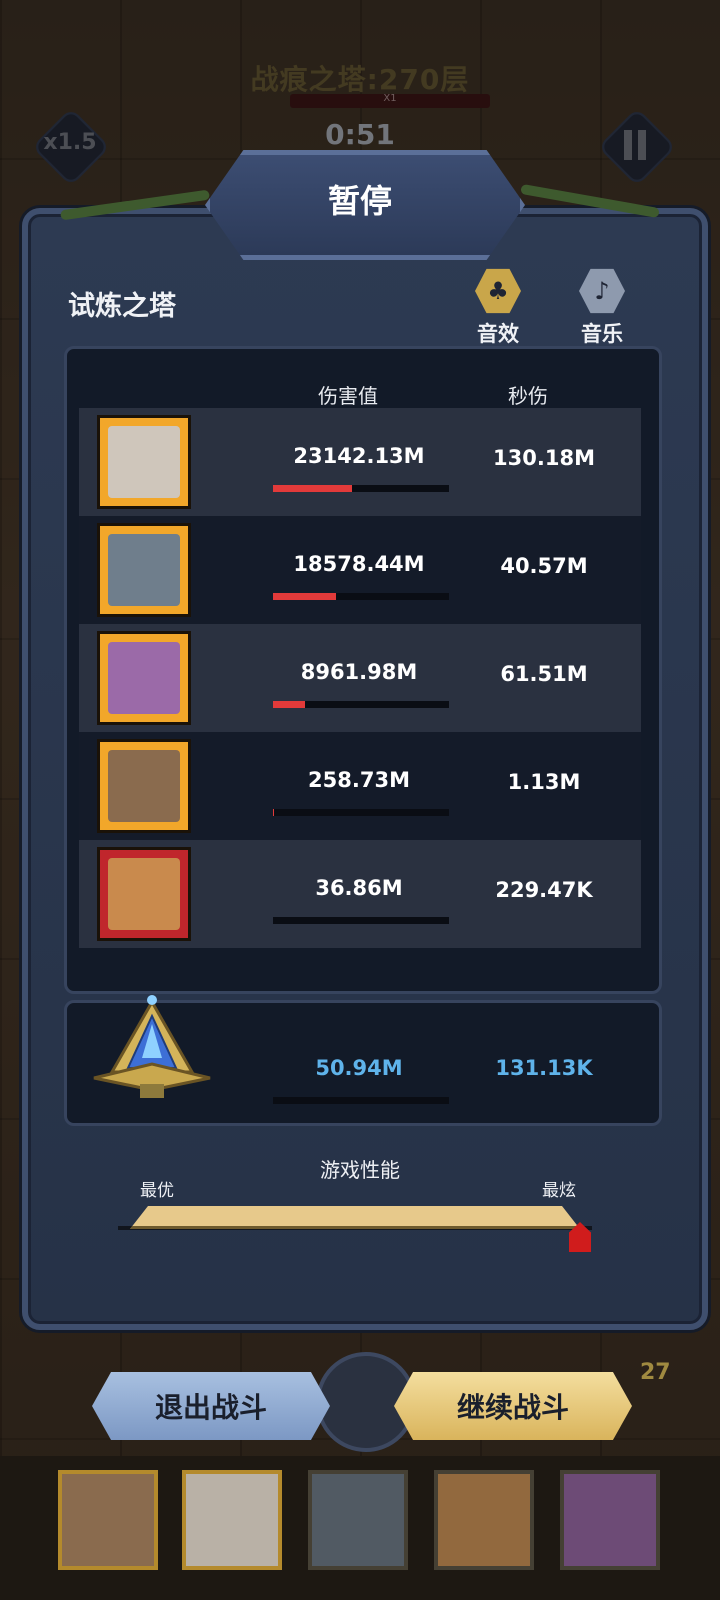  What do you see at coordinates (655, 1372) in the screenshot?
I see `coin-count: 27` at bounding box center [655, 1372].